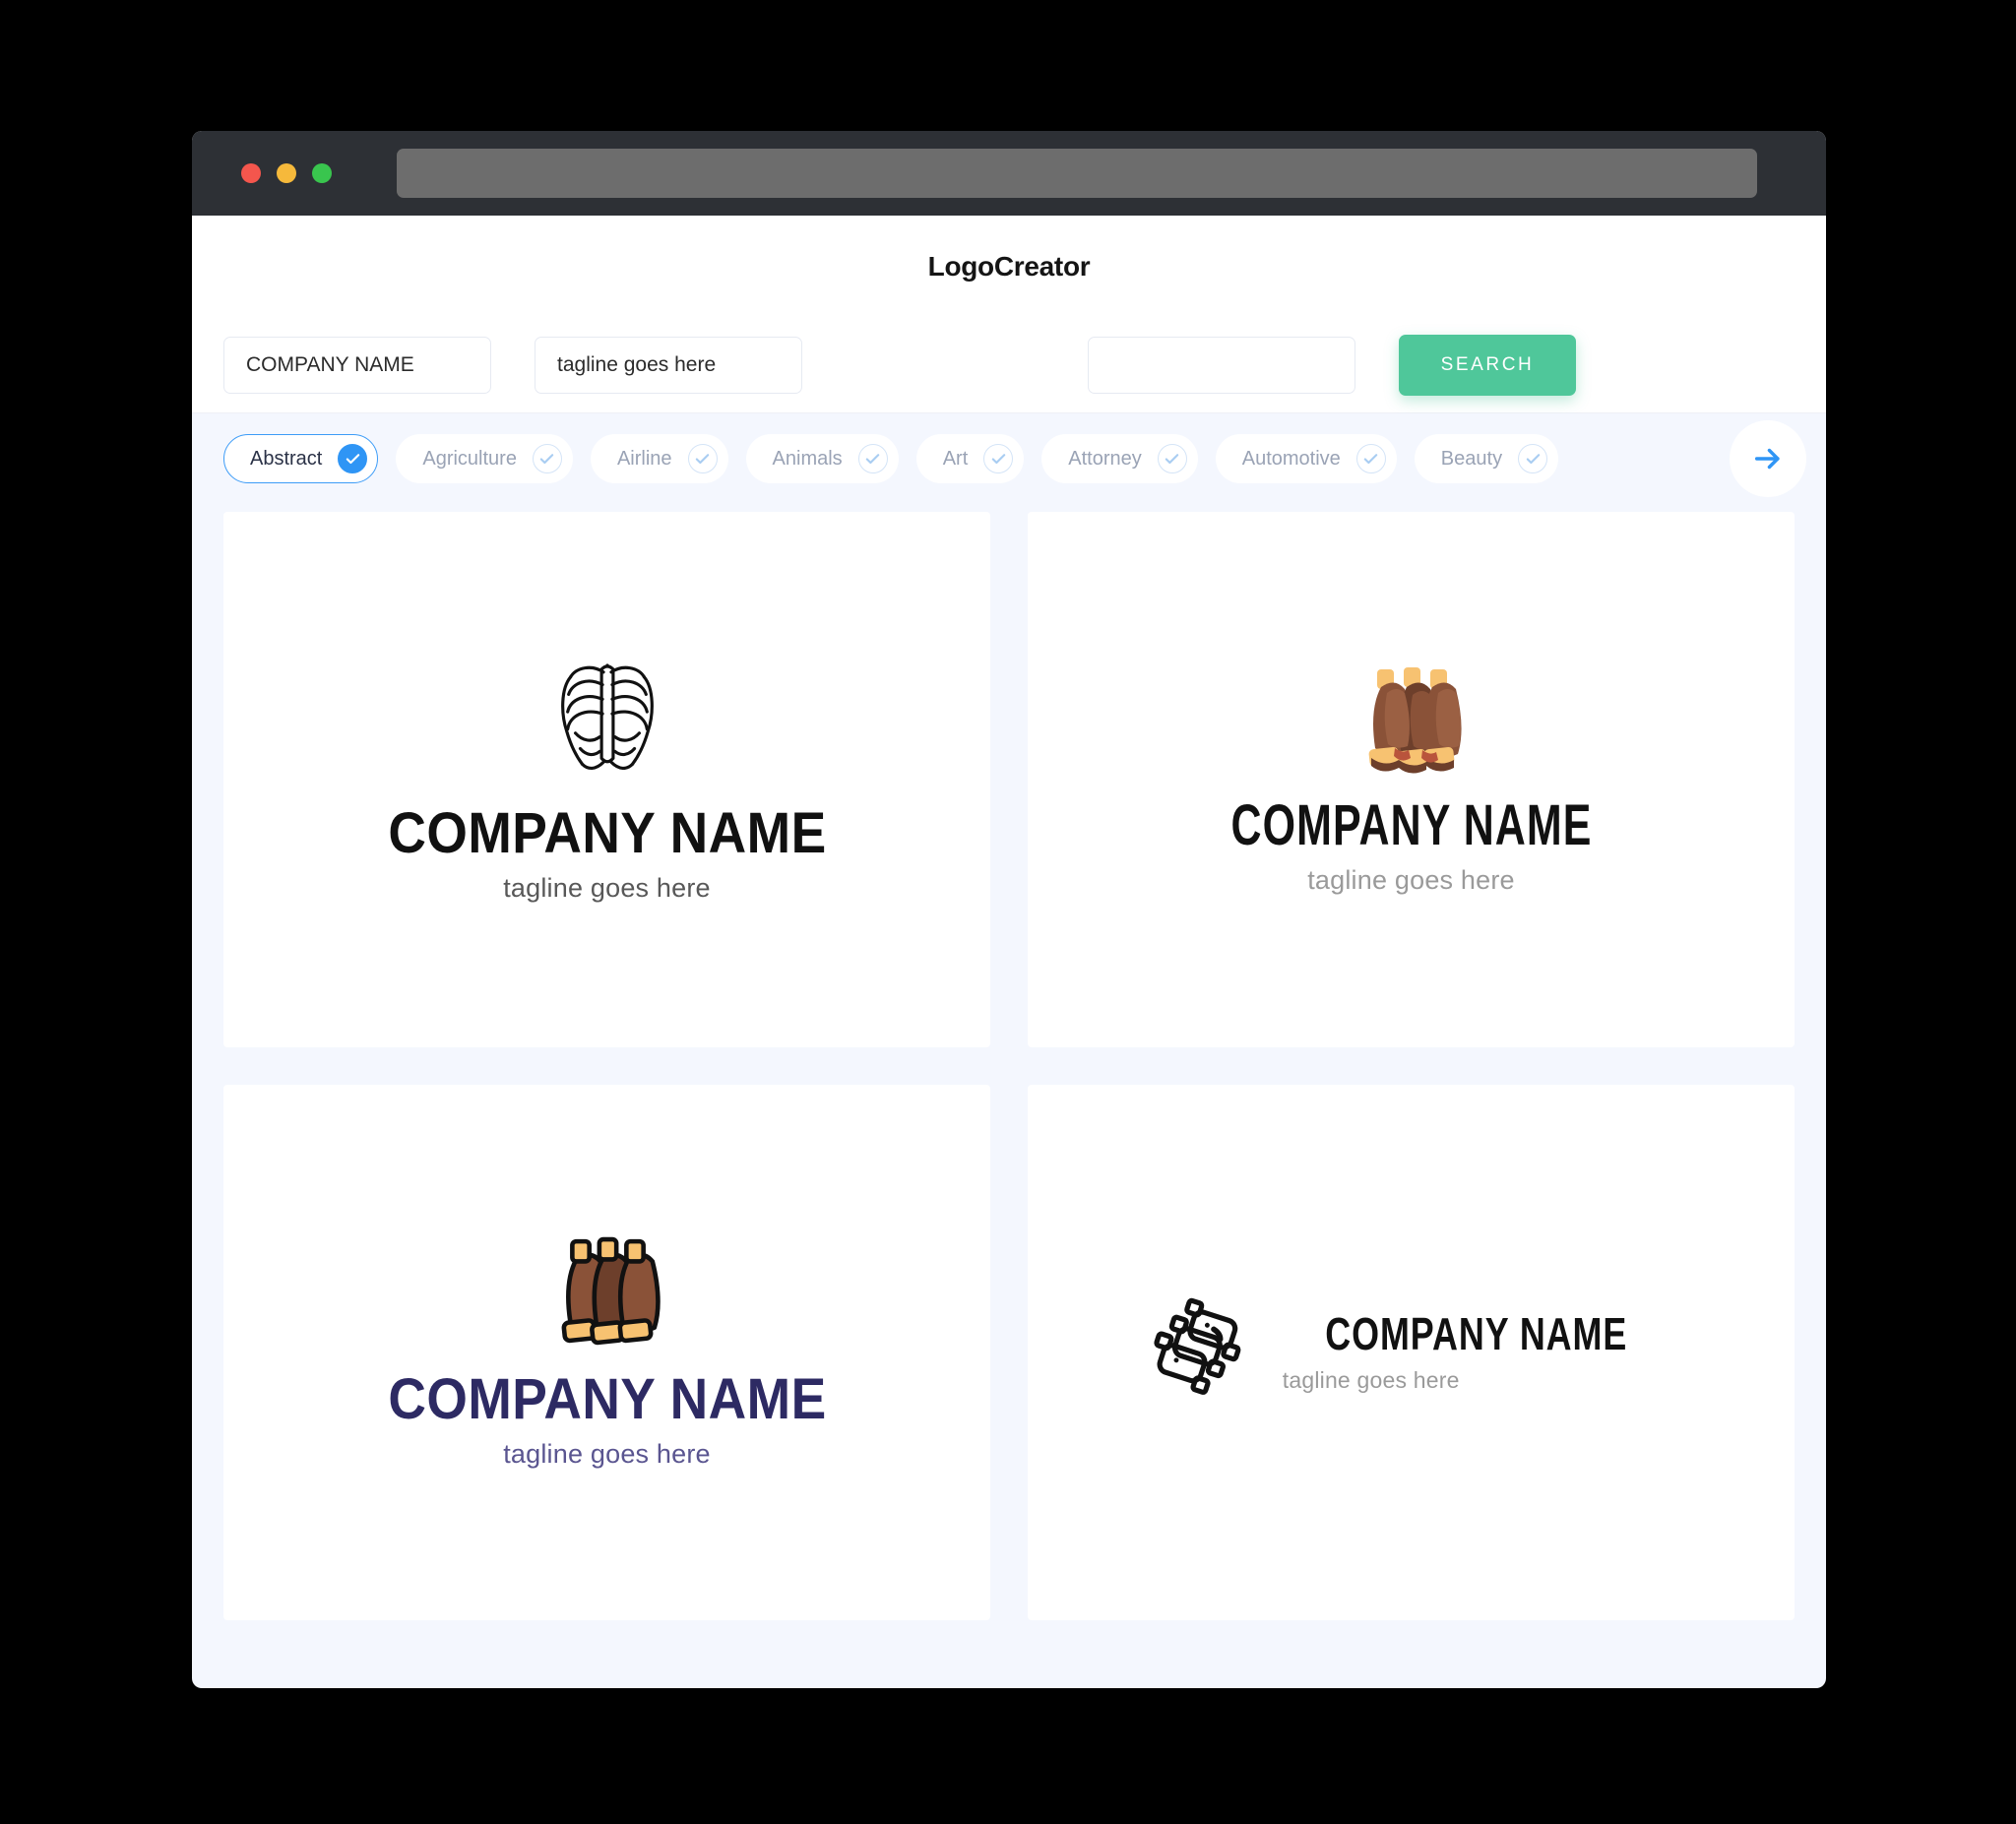 The height and width of the screenshot is (1824, 2016). I want to click on category-chip-attorney: Attorney, so click(1119, 458).